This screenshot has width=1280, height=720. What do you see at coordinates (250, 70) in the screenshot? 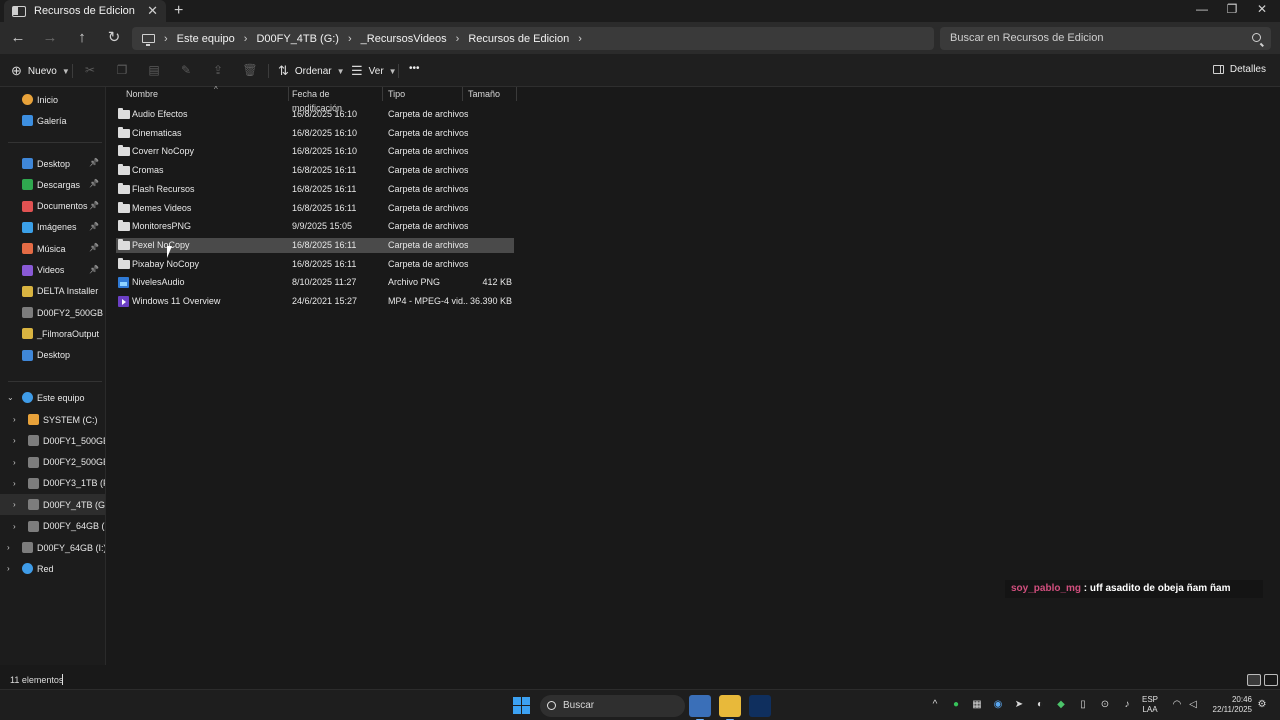
I see `delete-icon: 🗑` at bounding box center [250, 70].